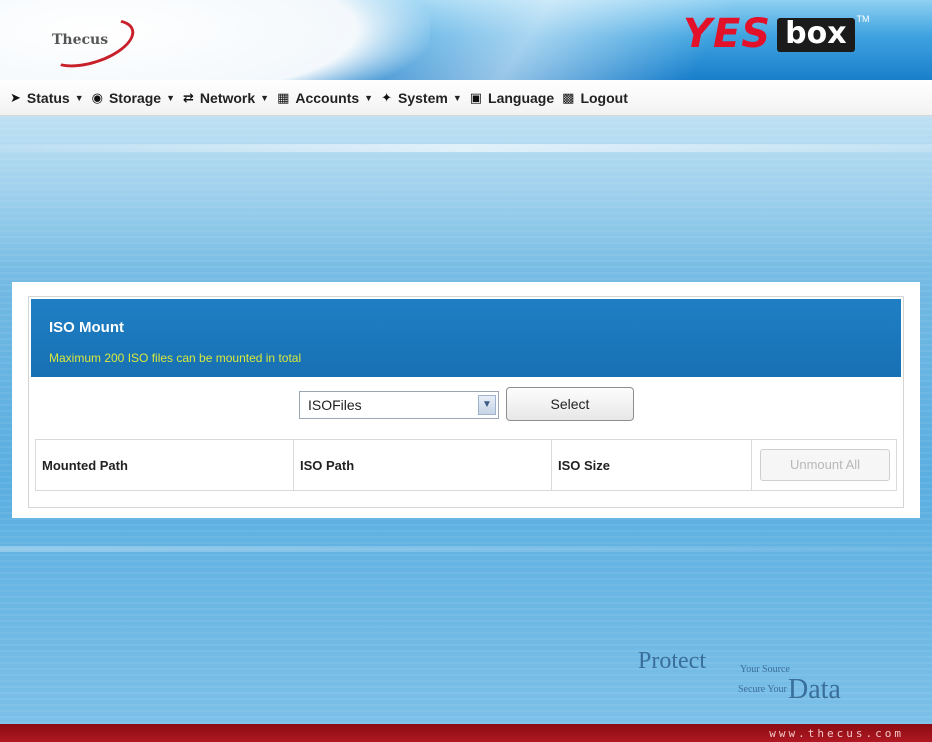 The width and height of the screenshot is (932, 742). Describe the element at coordinates (753, 678) in the screenshot. I see `protect-slogan: Protect Your Source Secure Your Data` at that location.